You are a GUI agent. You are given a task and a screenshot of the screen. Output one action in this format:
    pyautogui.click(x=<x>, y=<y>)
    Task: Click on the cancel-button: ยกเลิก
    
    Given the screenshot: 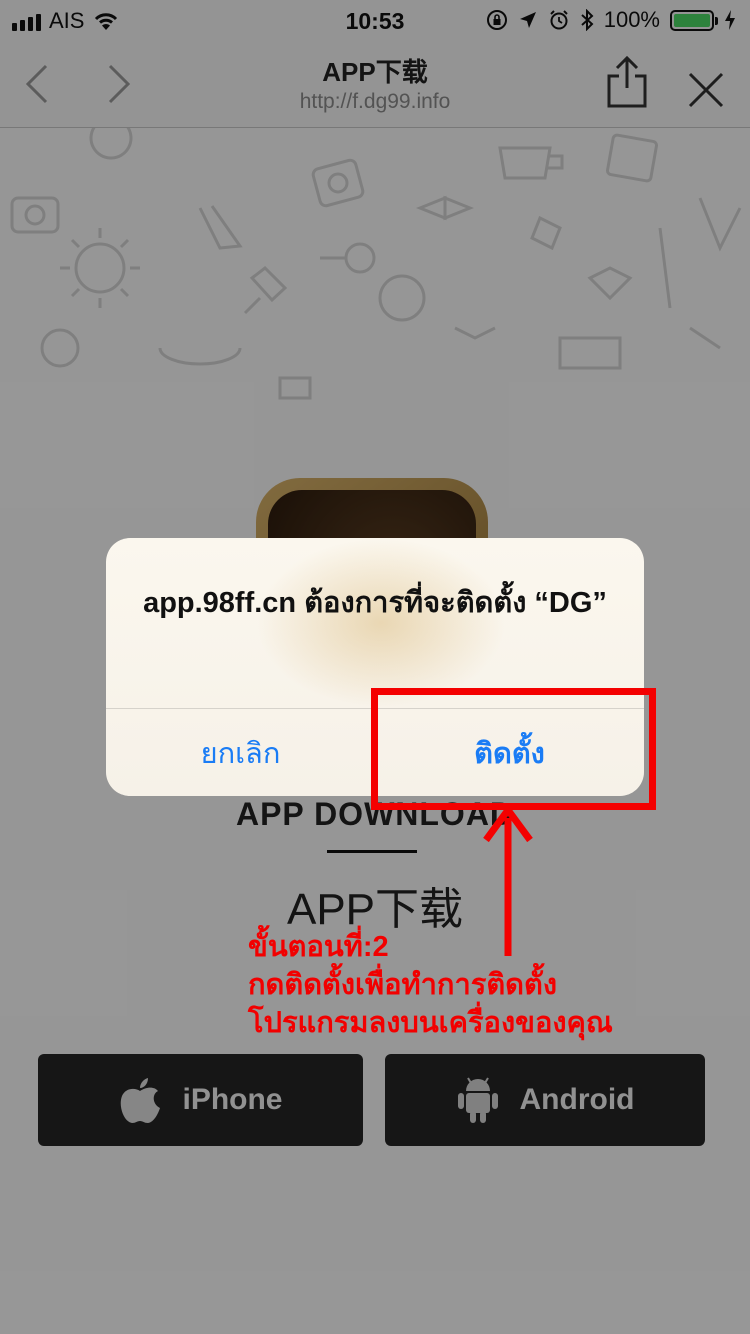 What is the action you would take?
    pyautogui.click(x=240, y=752)
    